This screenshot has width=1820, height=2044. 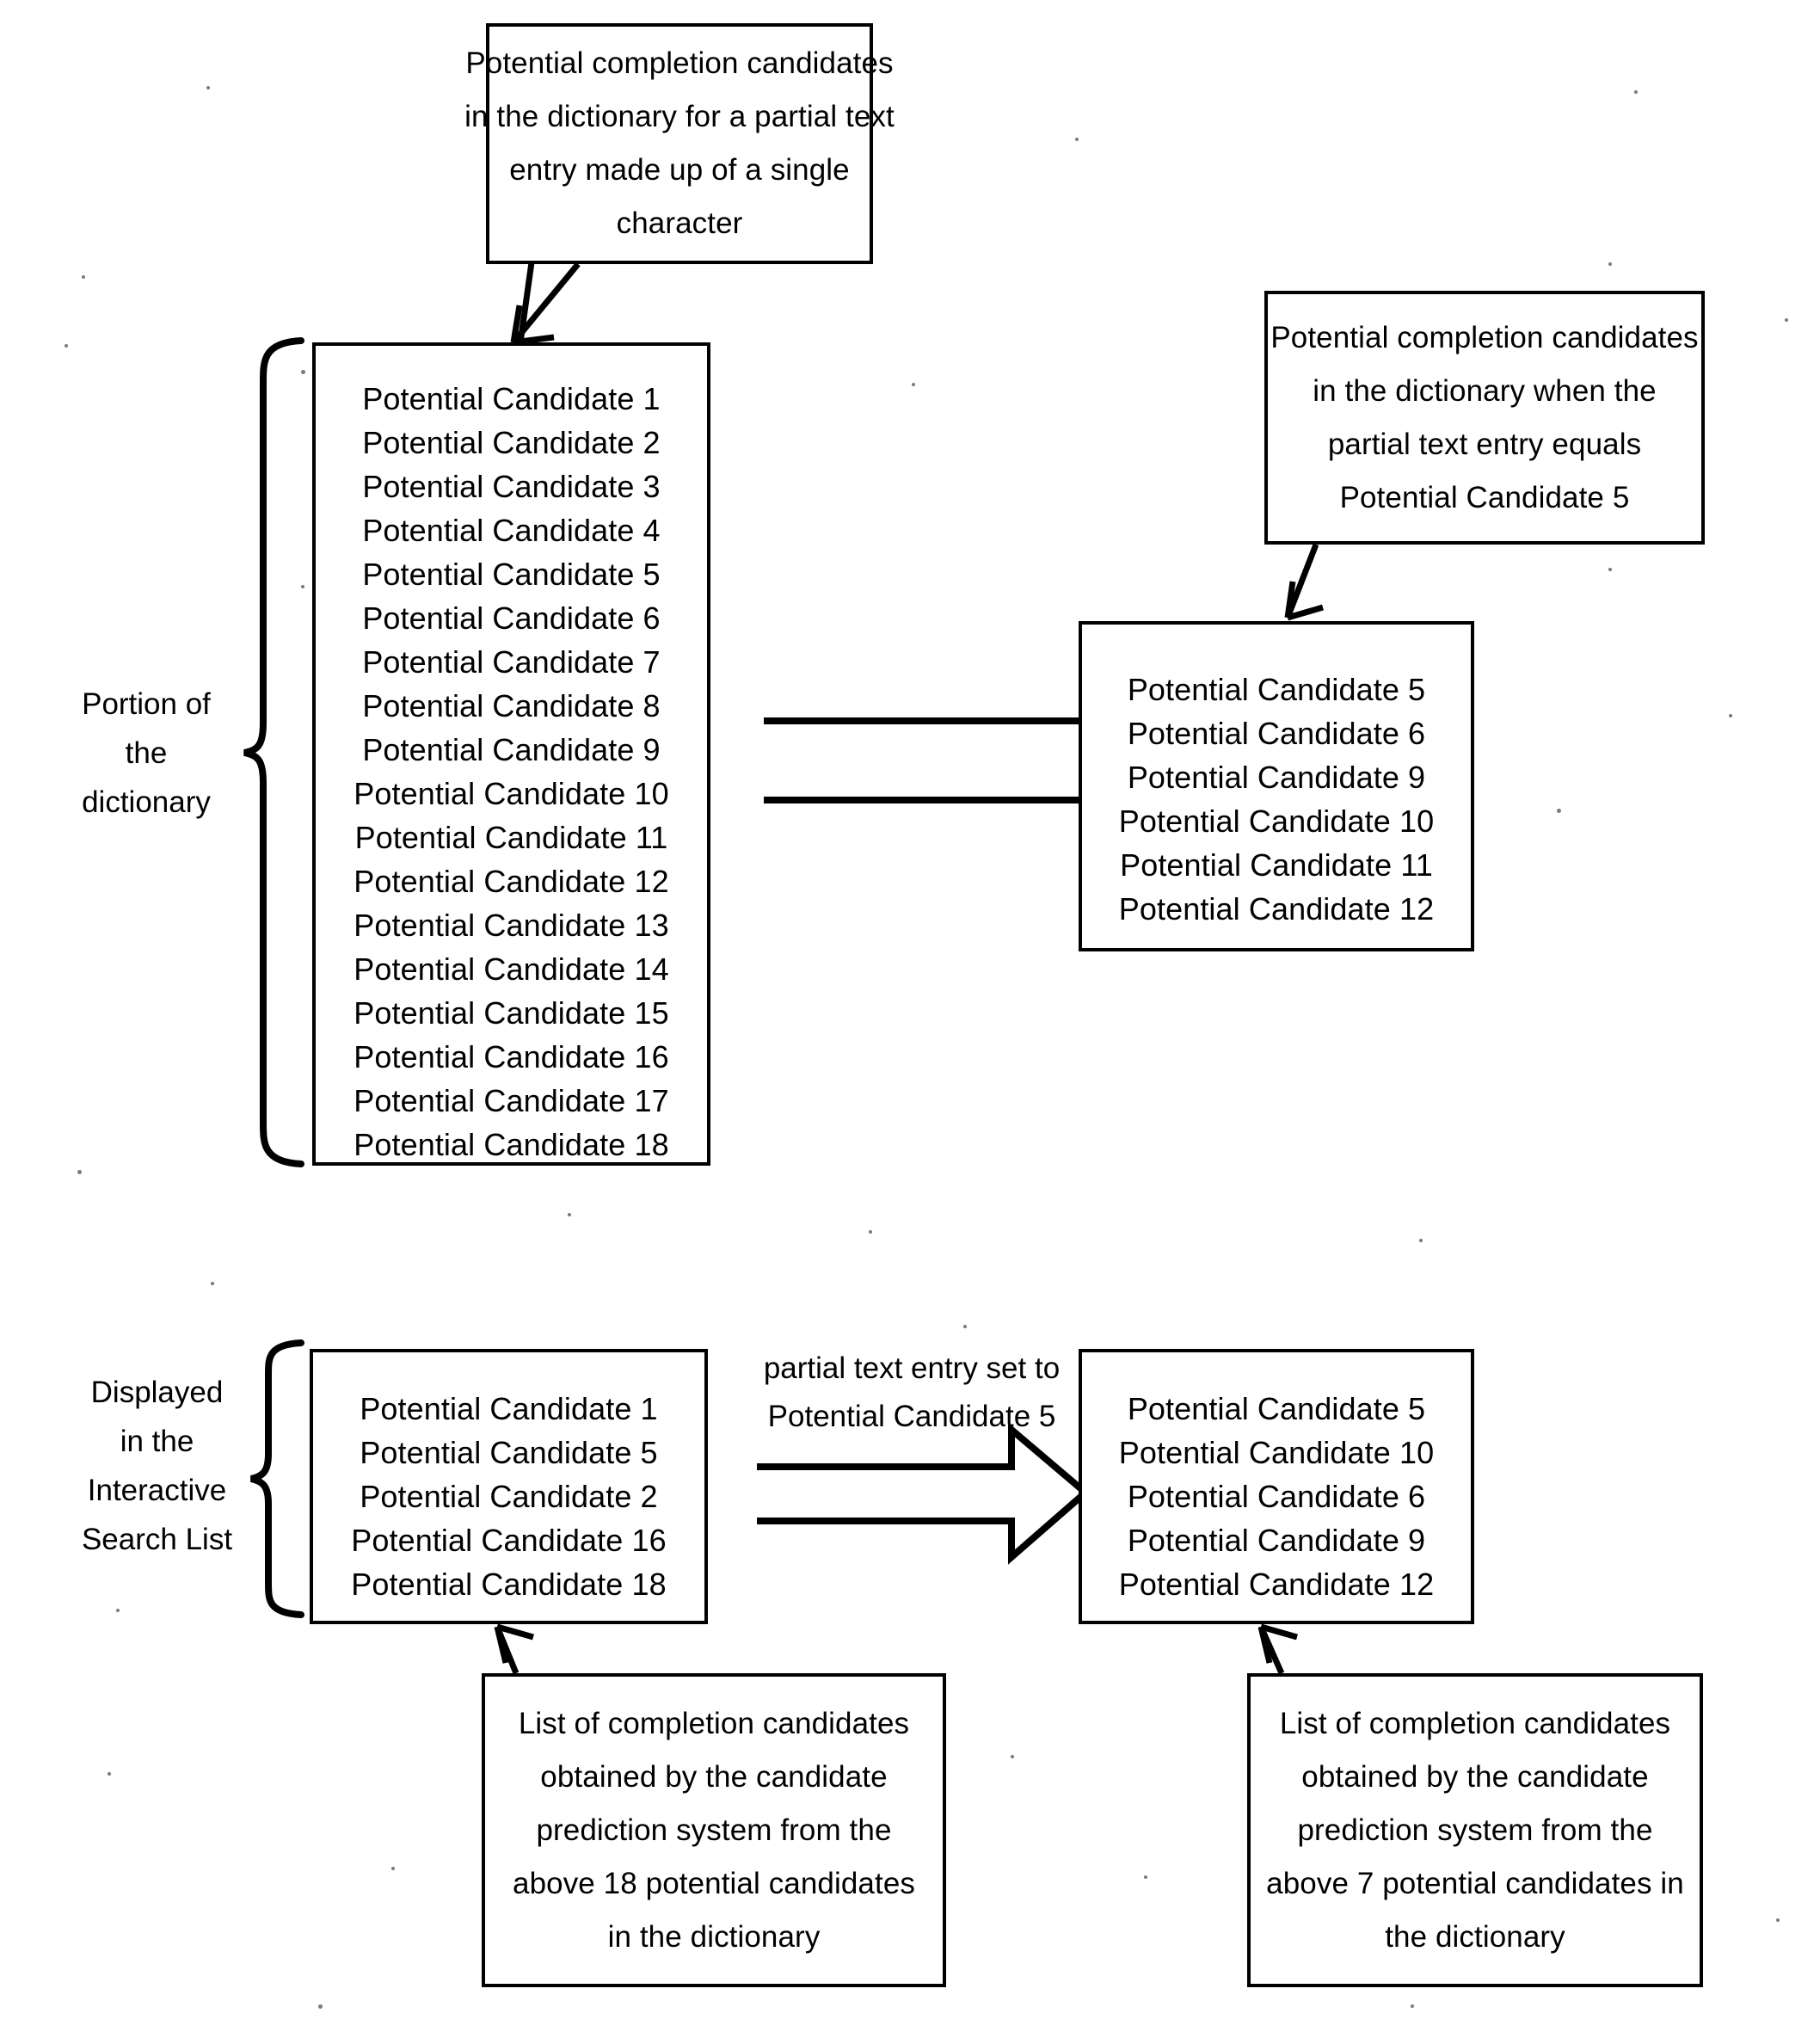 I want to click on right-caption-line-2: in the dictionary when the, so click(x=1485, y=391).